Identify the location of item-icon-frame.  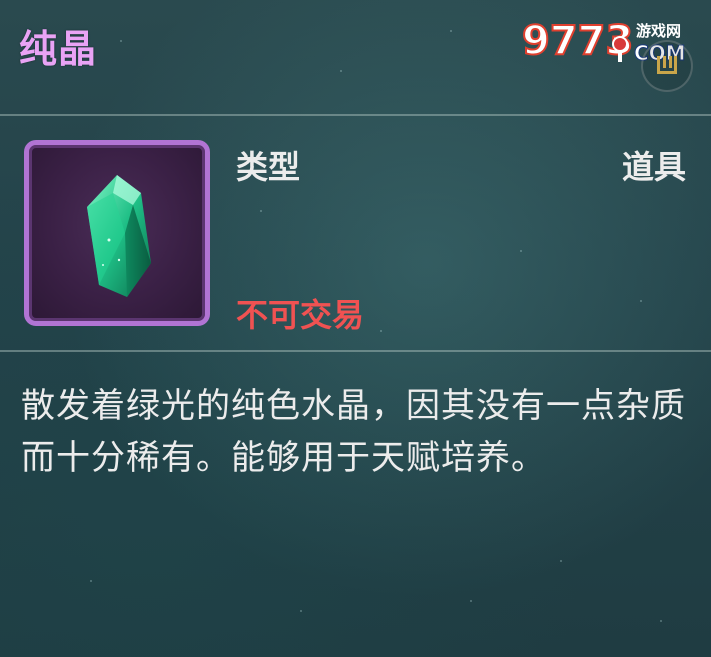
(117, 233).